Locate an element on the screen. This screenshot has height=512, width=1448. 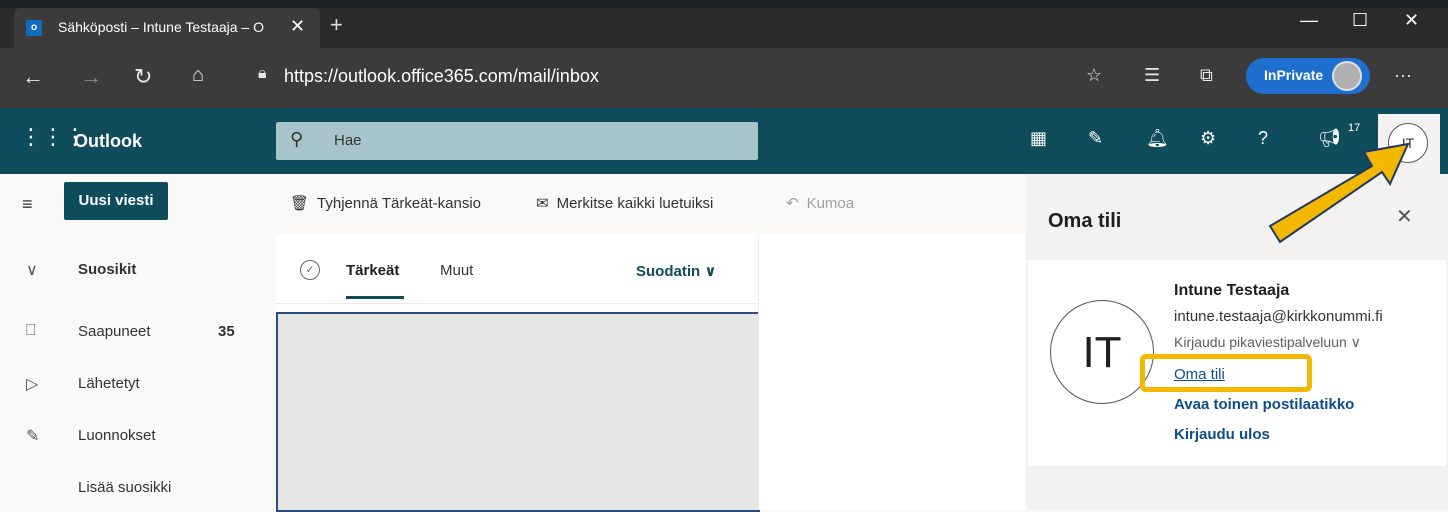
collections-icon: ⧉ is located at coordinates (1206, 75).